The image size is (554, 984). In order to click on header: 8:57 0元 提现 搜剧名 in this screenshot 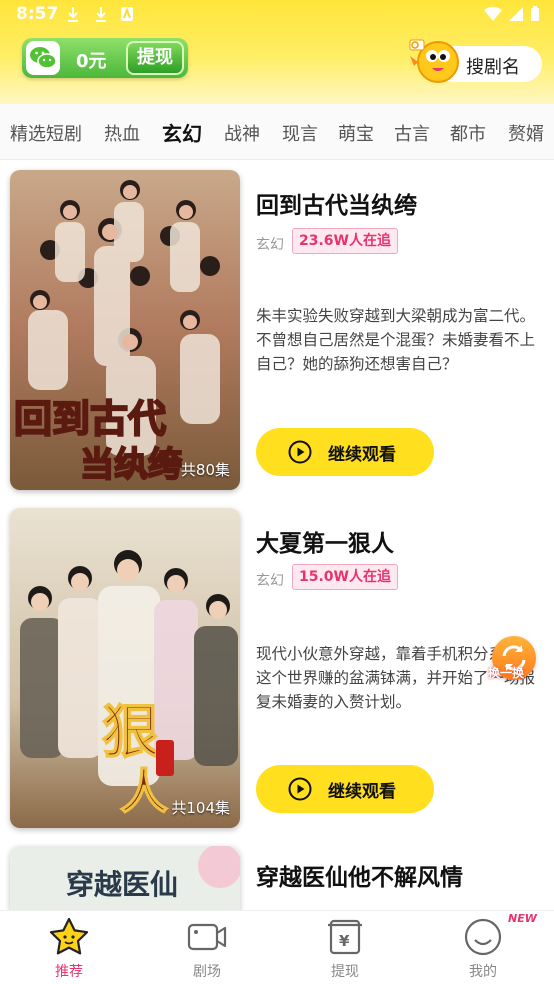, I will do `click(277, 52)`.